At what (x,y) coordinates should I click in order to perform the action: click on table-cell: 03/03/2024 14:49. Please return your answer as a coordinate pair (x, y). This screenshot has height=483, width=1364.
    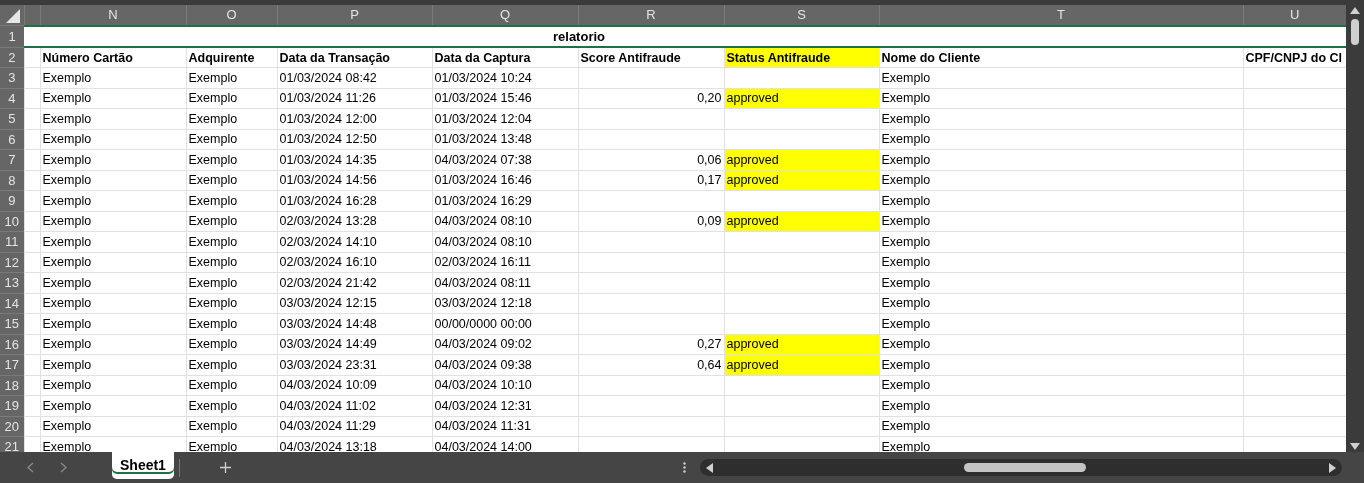
    Looking at the image, I should click on (354, 344).